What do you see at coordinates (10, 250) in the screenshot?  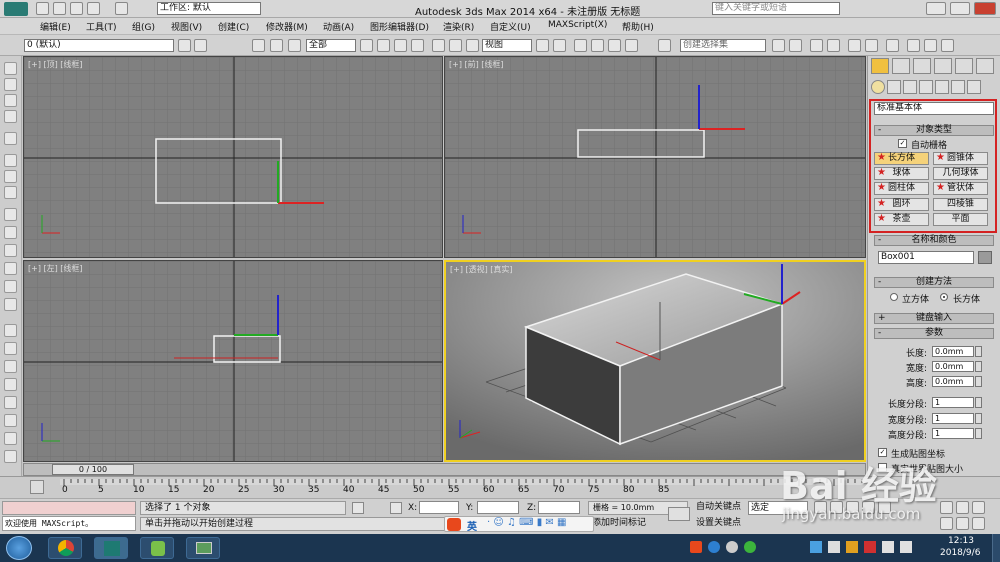 I see `lefttool-11-icon` at bounding box center [10, 250].